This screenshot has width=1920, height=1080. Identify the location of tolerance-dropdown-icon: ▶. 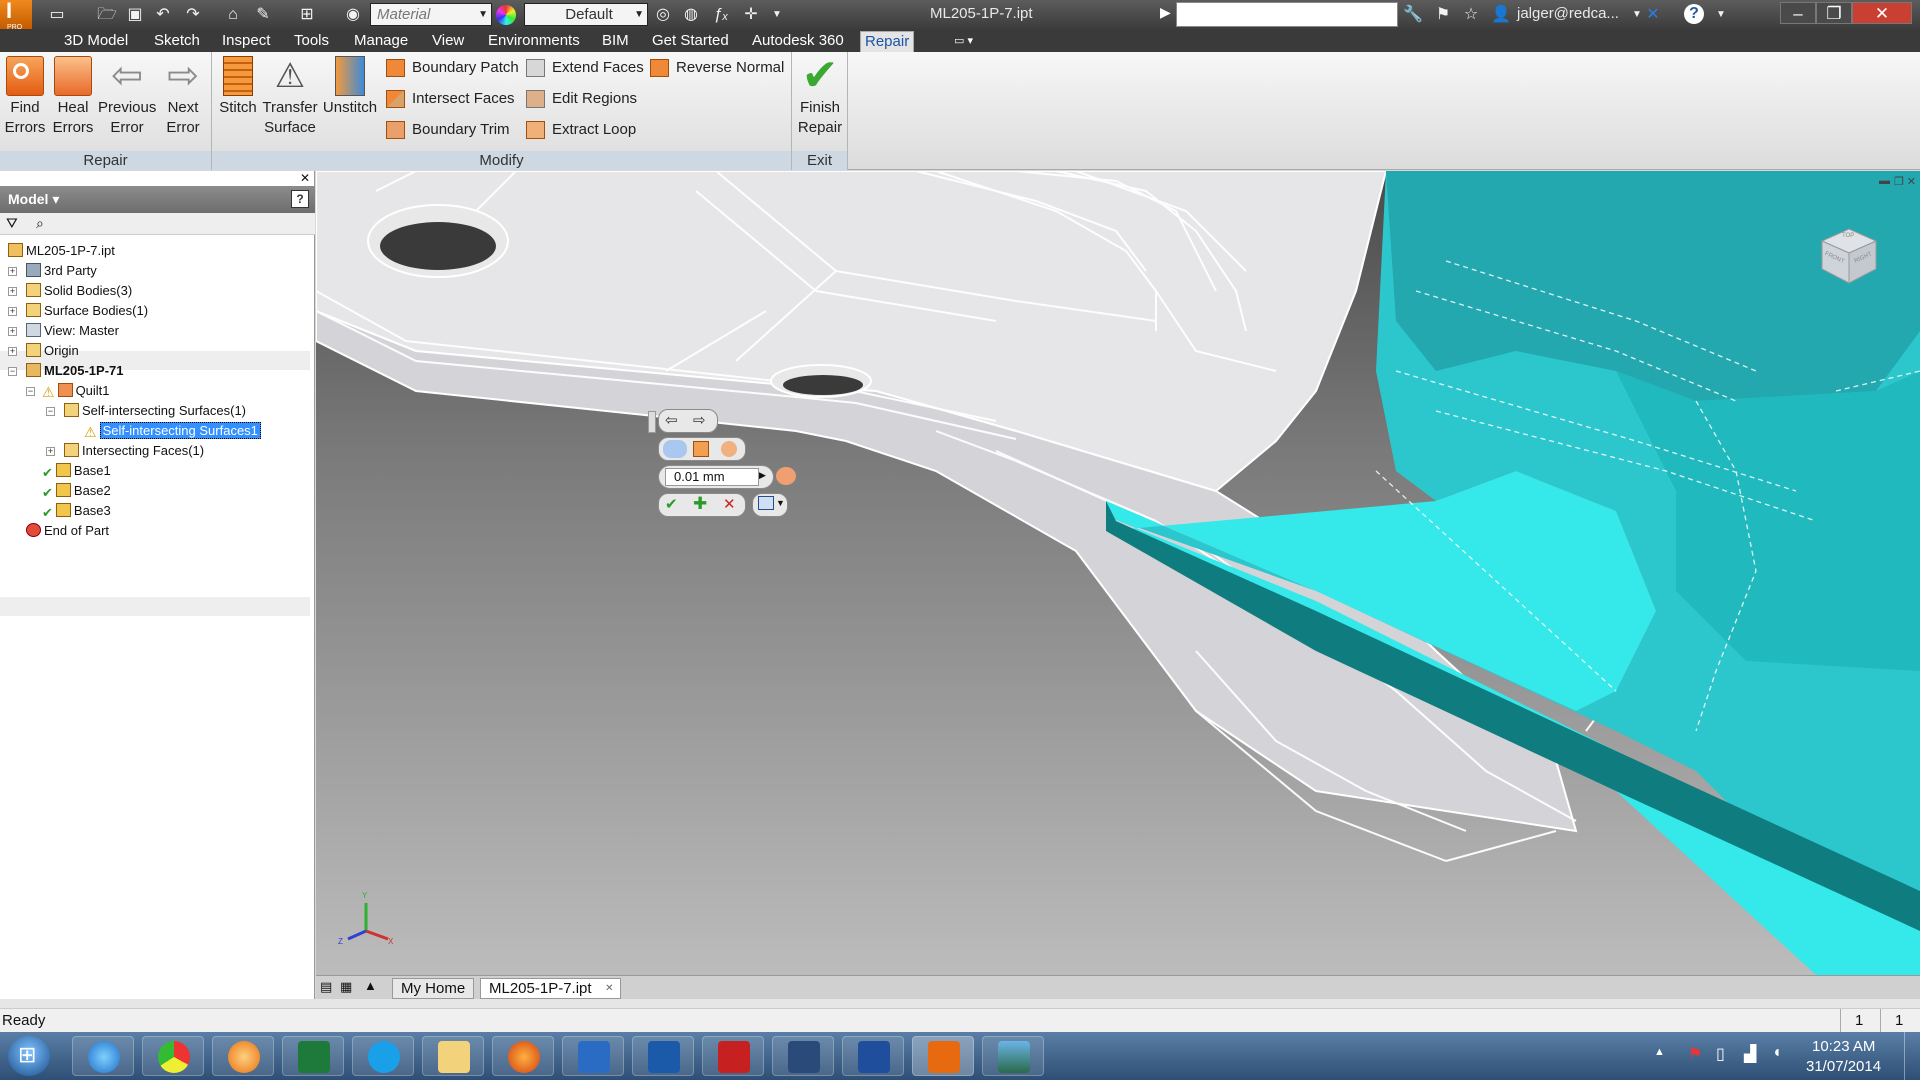
(762, 475).